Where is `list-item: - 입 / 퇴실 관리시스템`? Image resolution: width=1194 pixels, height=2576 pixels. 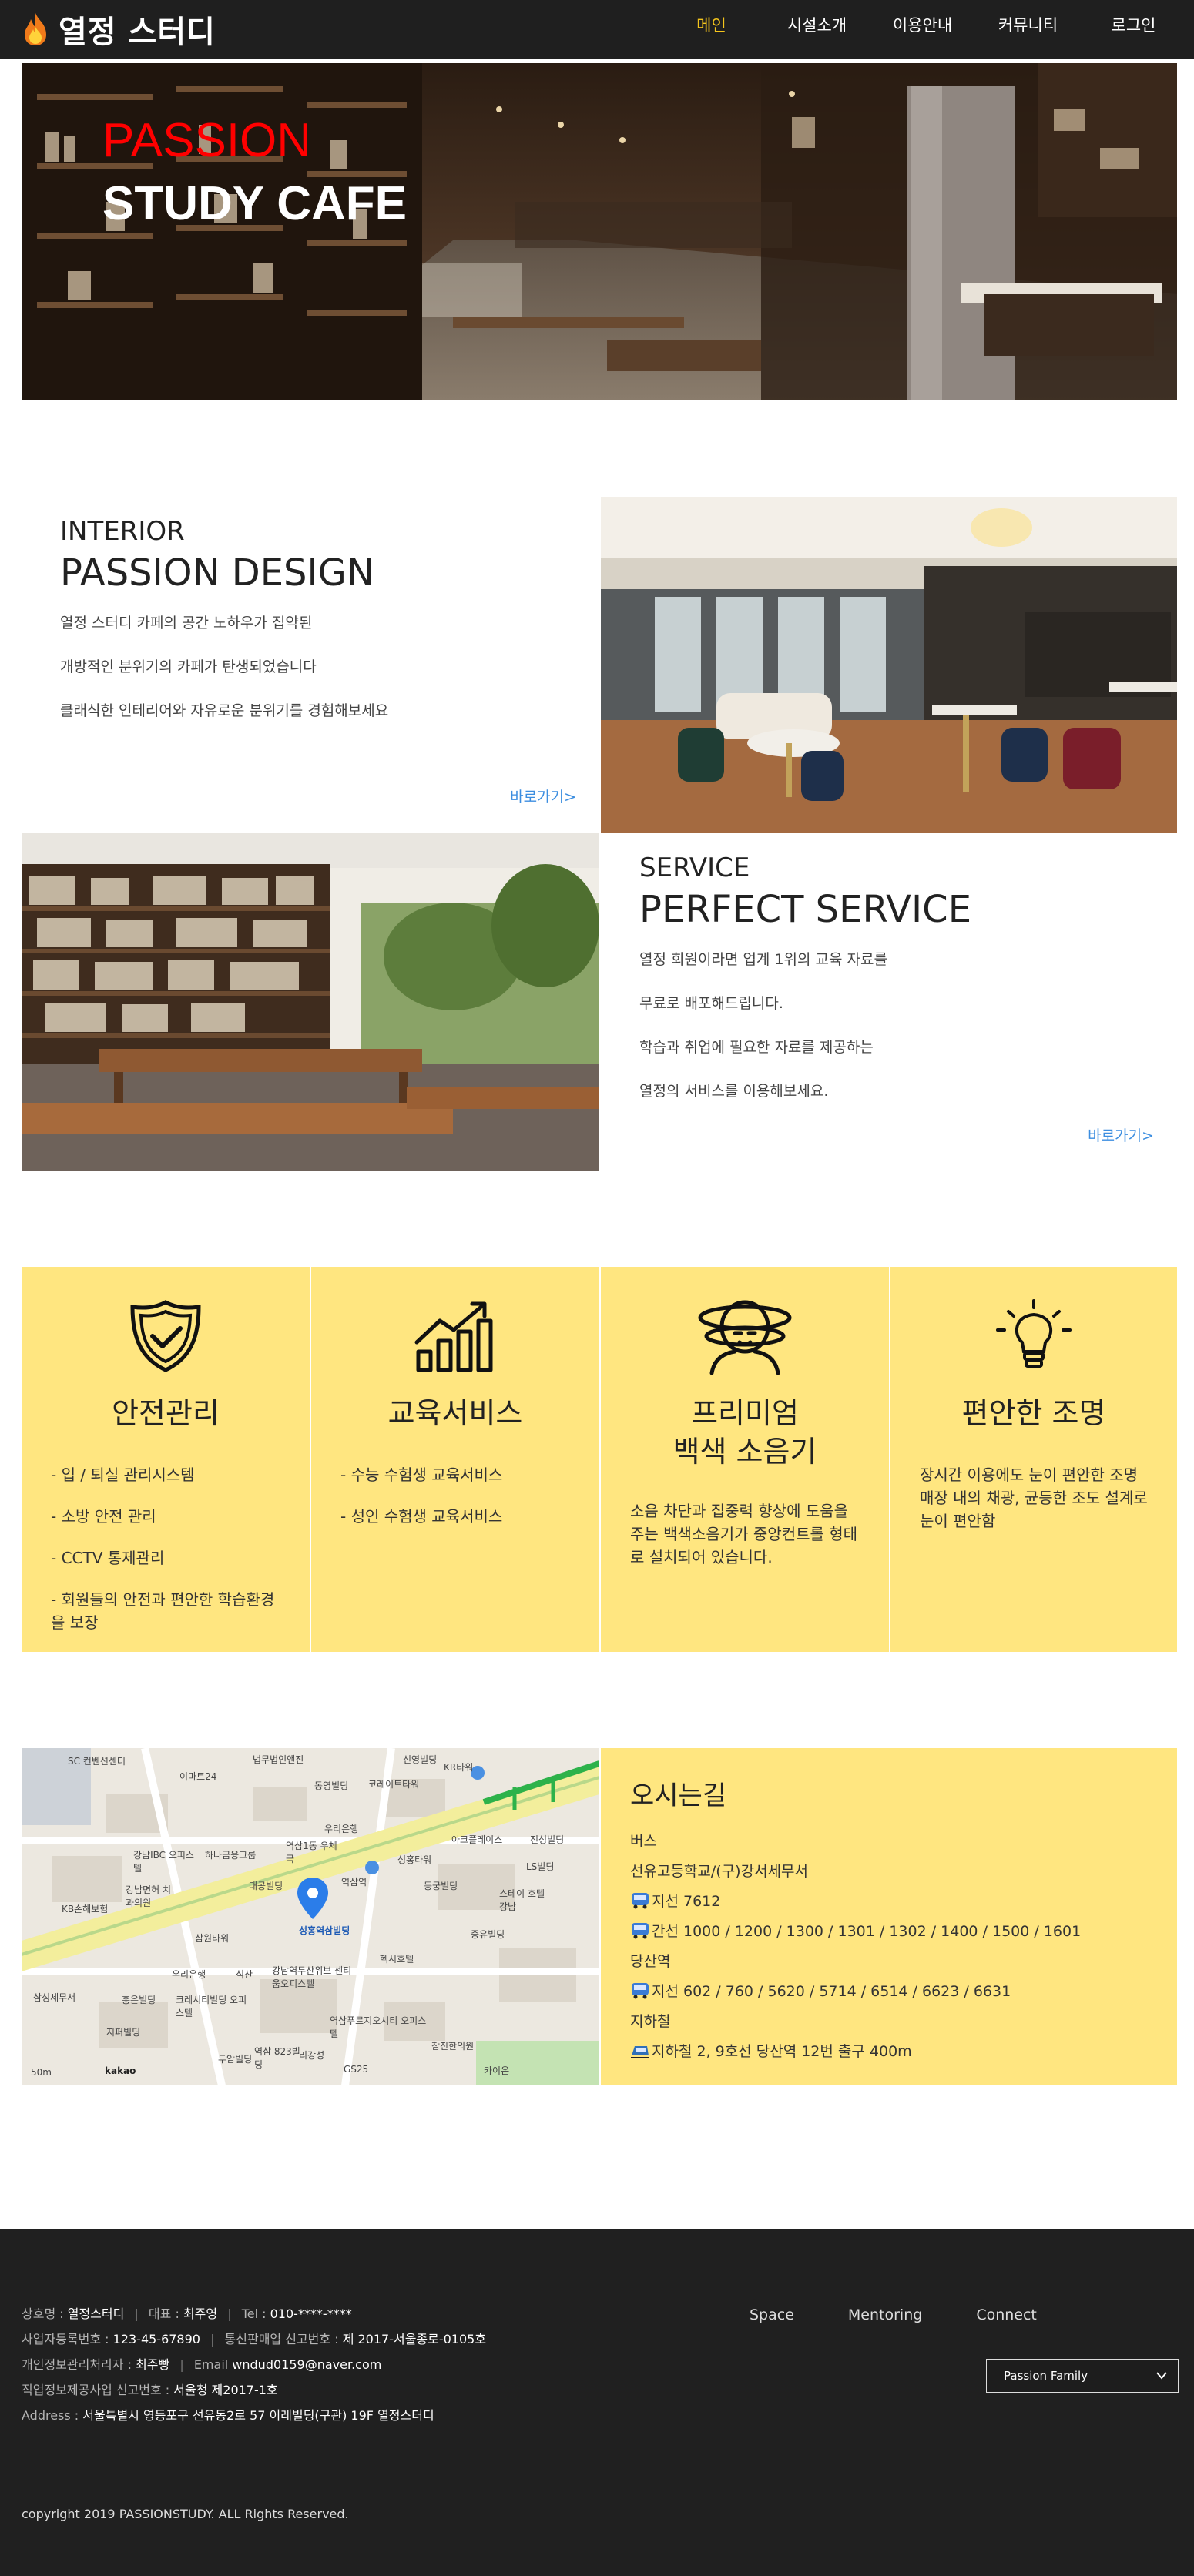
list-item: - 입 / 퇴실 관리시스템 is located at coordinates (123, 1475).